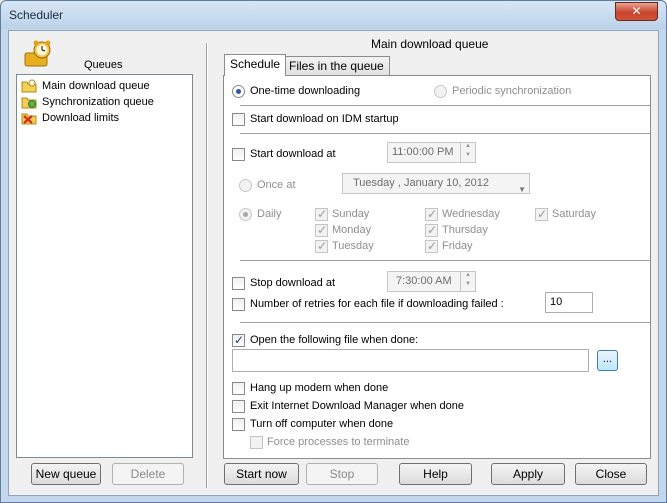 The image size is (667, 503). Describe the element at coordinates (37, 53) in the screenshot. I see `alarm-clock-icon` at that location.